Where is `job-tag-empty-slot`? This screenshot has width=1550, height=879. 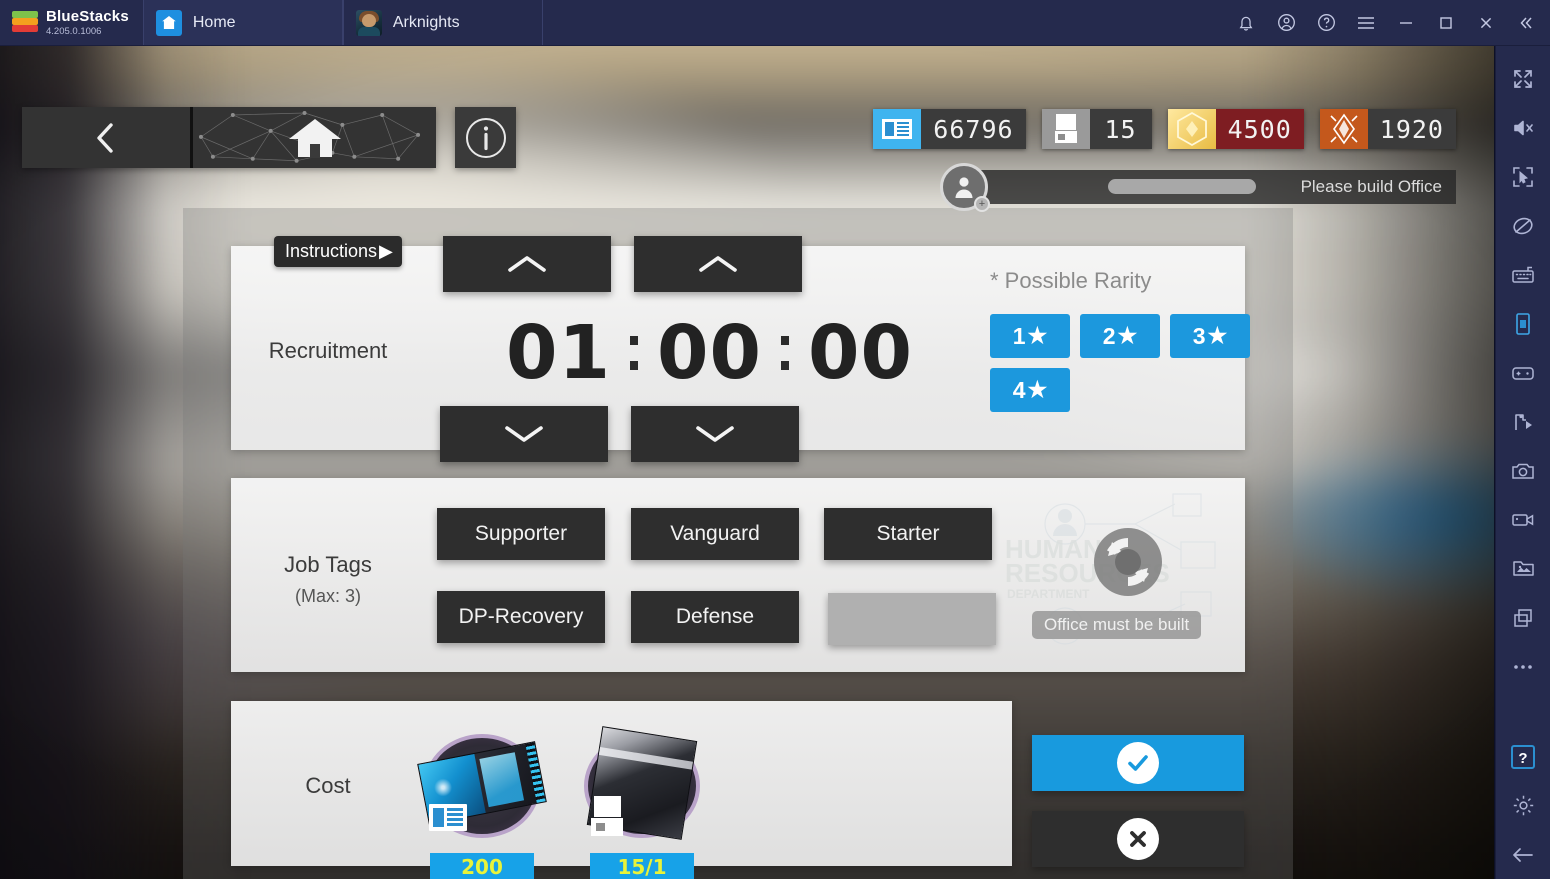 job-tag-empty-slot is located at coordinates (912, 619).